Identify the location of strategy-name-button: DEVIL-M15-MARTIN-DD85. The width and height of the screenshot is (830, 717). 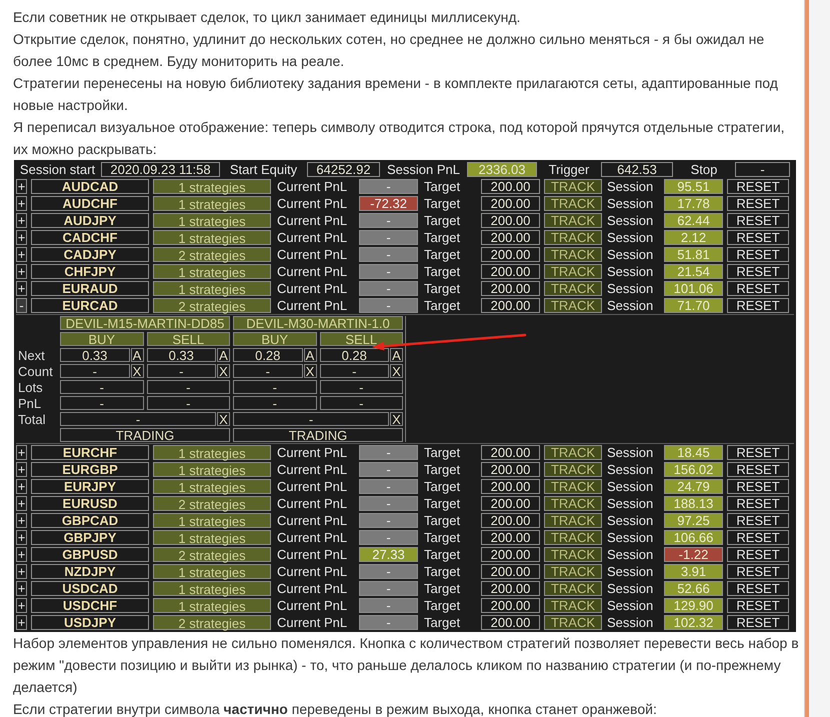
(145, 323).